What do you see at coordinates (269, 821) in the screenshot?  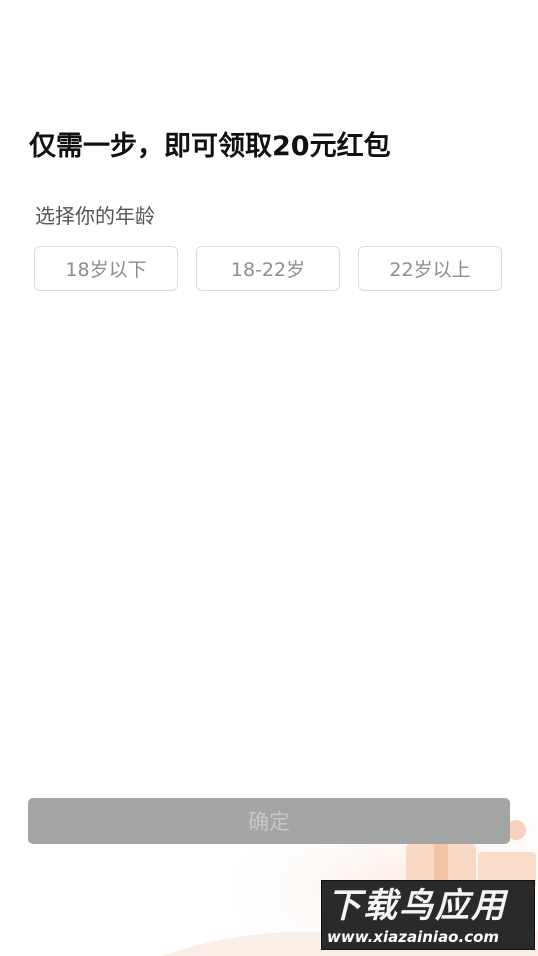 I see `confirm-button: 确定` at bounding box center [269, 821].